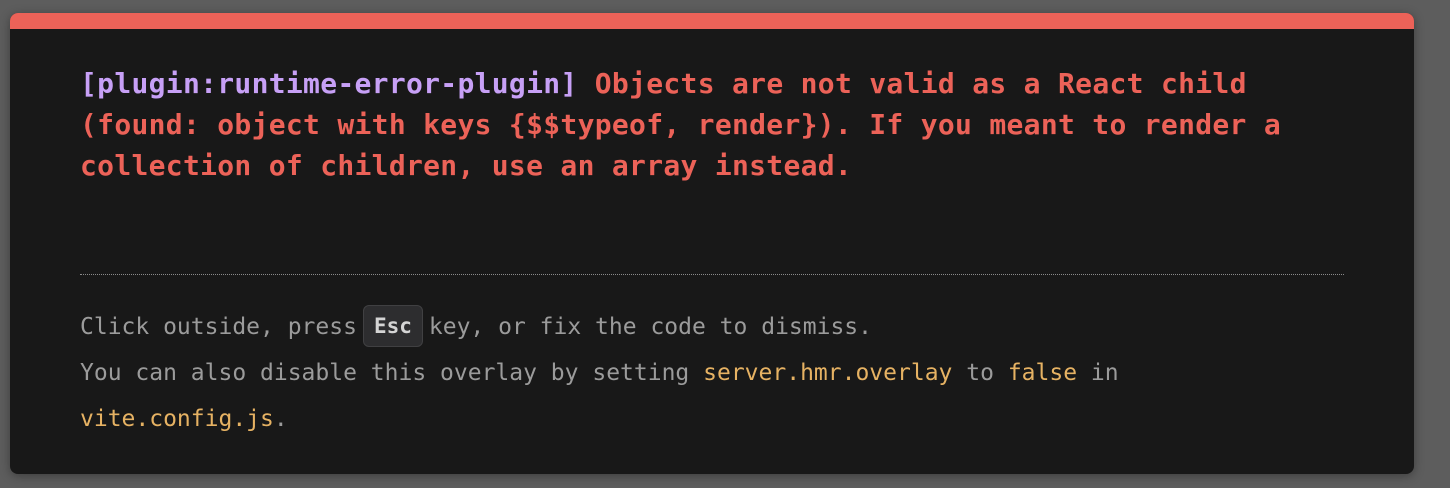 This screenshot has width=1450, height=488. What do you see at coordinates (712, 274) in the screenshot?
I see `divider` at bounding box center [712, 274].